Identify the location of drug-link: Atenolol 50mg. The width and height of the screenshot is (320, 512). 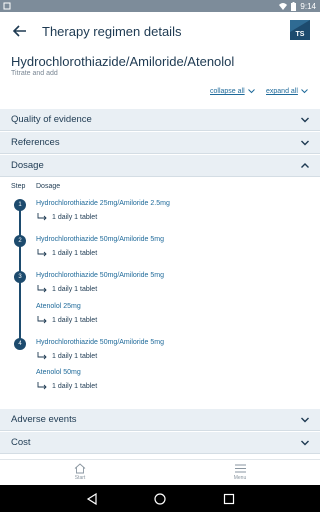
(58, 372).